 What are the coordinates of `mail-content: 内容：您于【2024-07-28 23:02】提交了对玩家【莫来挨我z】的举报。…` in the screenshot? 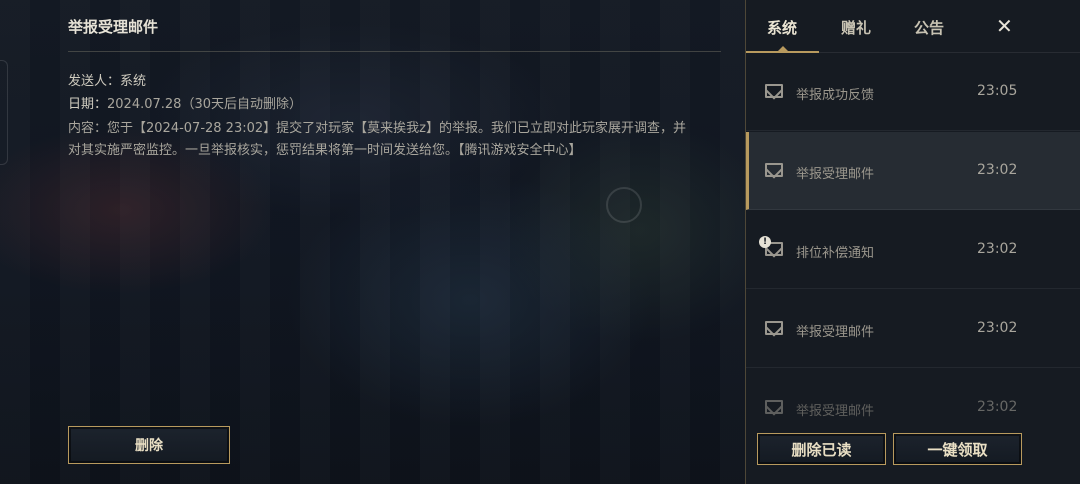 It's located at (377, 139).